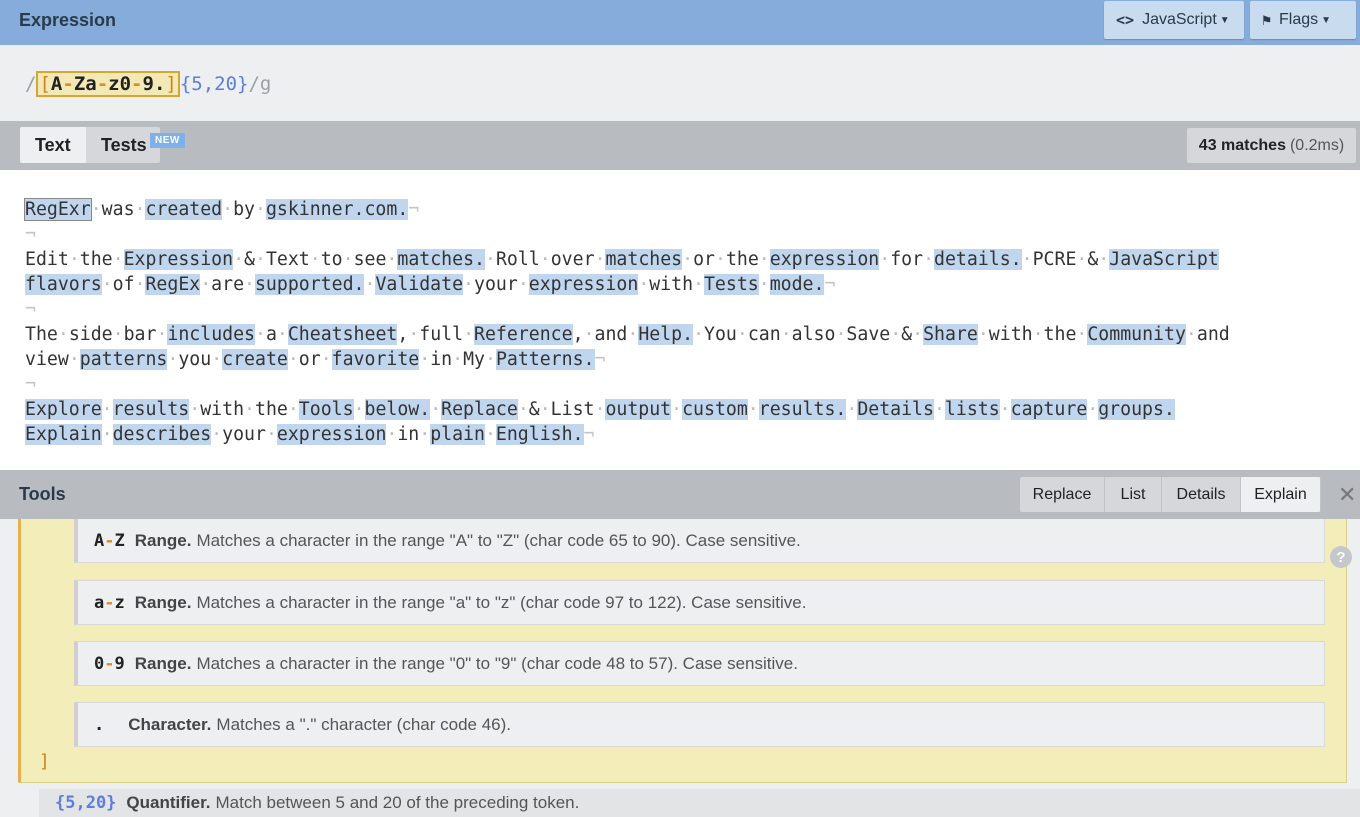 This screenshot has height=817, width=1360. What do you see at coordinates (680, 83) in the screenshot?
I see `expression-editor: / [A-Za-z0-9.] {5,20} /g` at bounding box center [680, 83].